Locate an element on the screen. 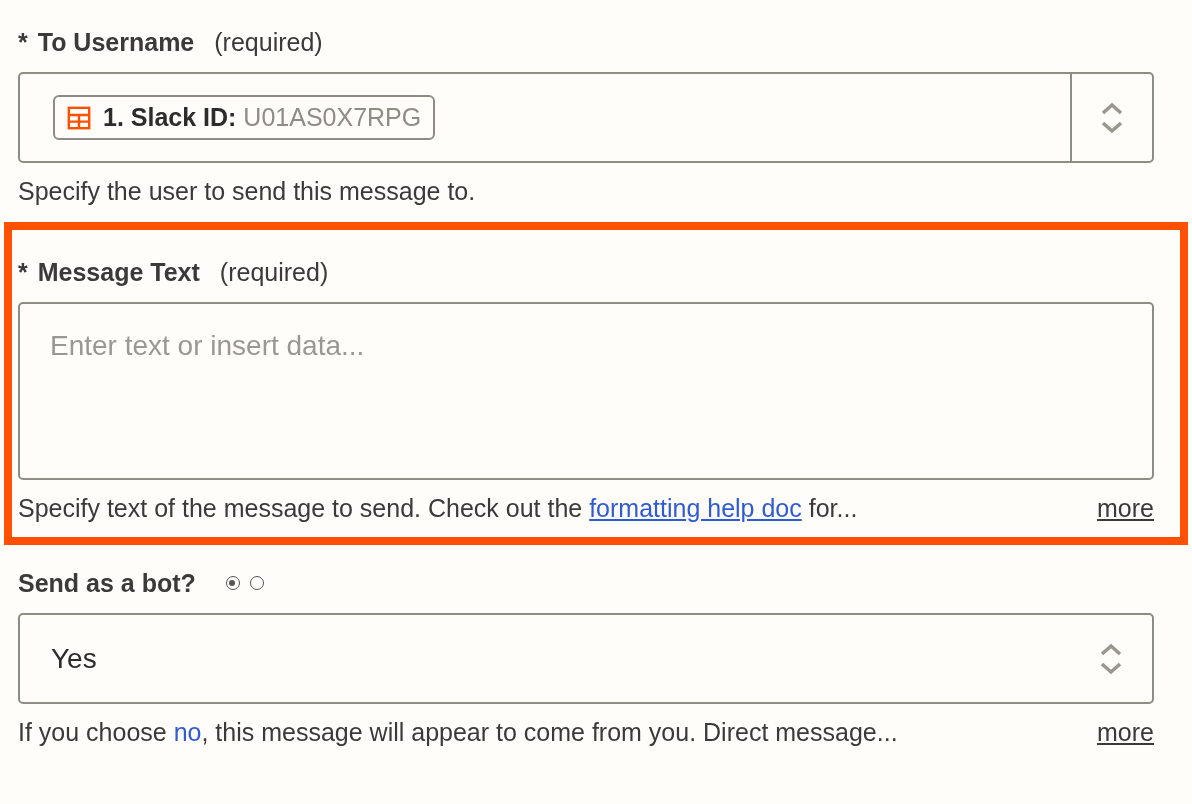 The image size is (1192, 804). help-link: formatting help doc is located at coordinates (695, 508).